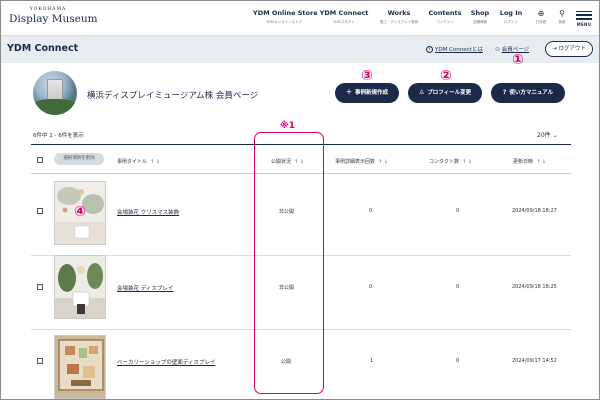  What do you see at coordinates (459, 50) in the screenshot?
I see `about-link-text: YDM Connectとは` at bounding box center [459, 50].